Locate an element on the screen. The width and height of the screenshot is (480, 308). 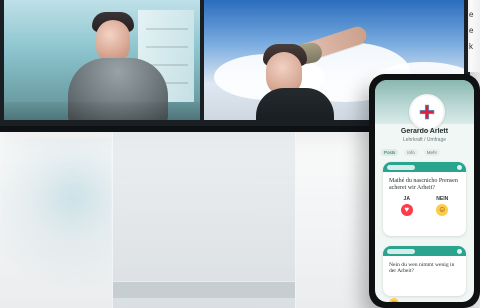
poll-card-2: Nein du wen nimmt wenig in der Arbeit? is located at coordinates (424, 271).